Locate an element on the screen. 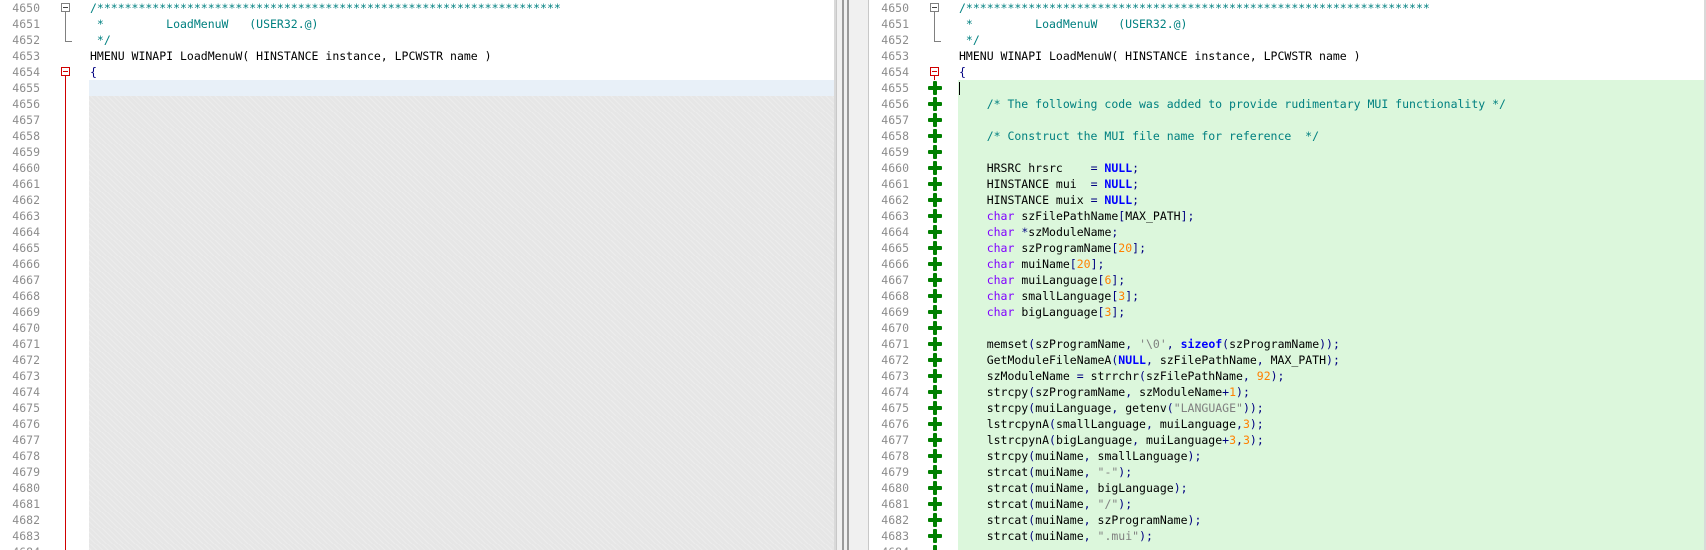 This screenshot has height=550, width=1706. code-text: * LoadMenuW (USER32.@) is located at coordinates (1332, 24).